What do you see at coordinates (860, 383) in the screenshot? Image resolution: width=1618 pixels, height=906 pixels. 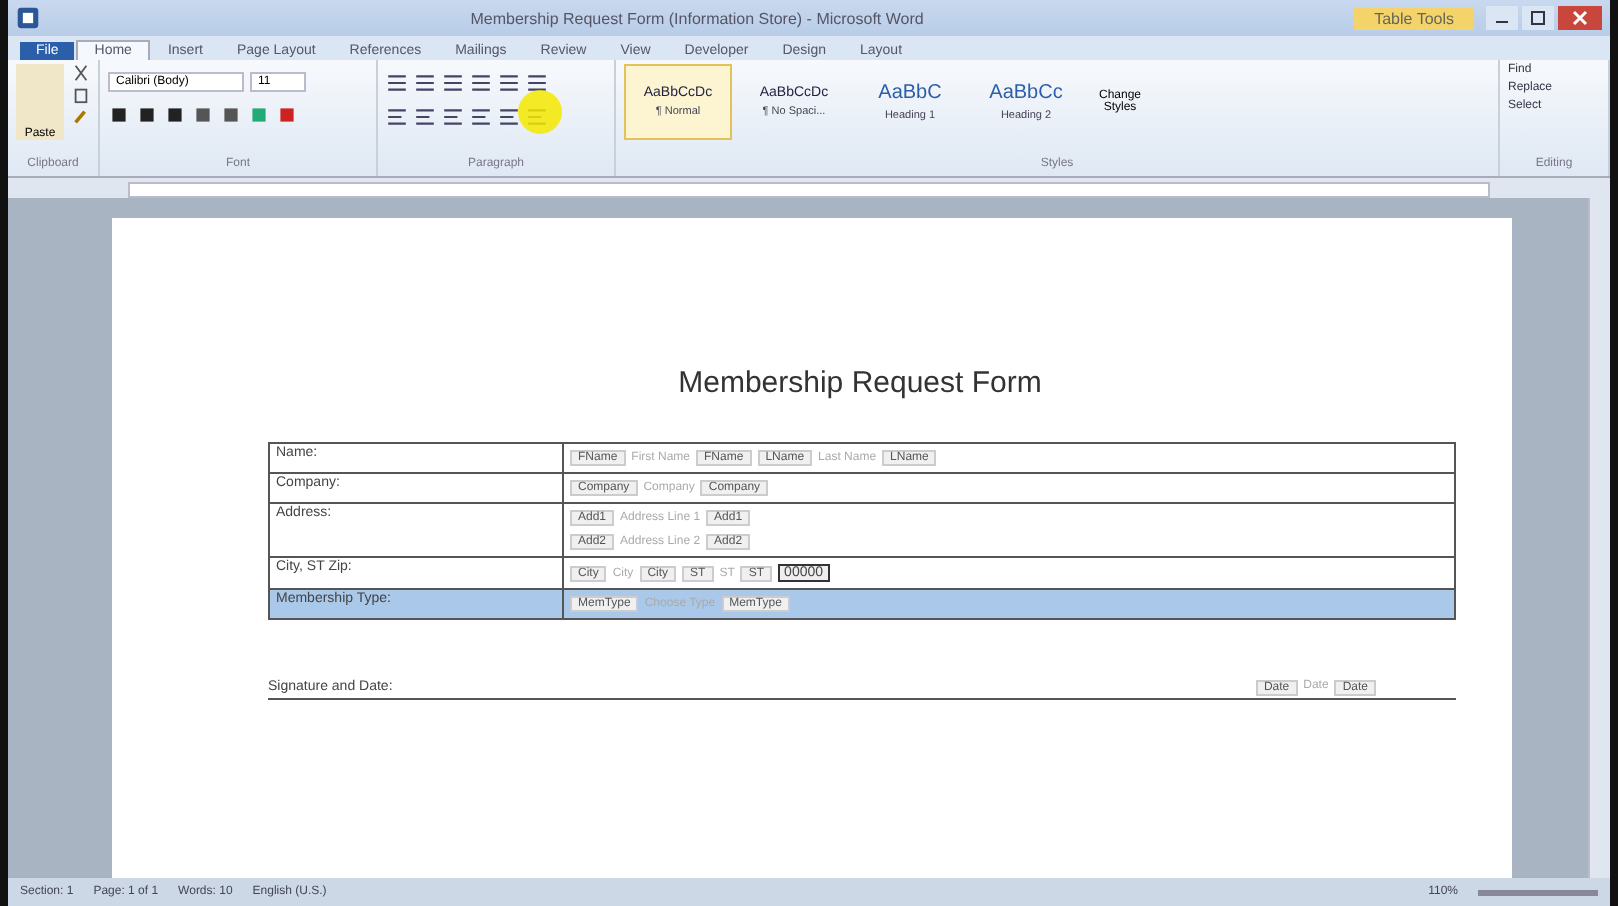 I see `document-title: Membership Request Form` at bounding box center [860, 383].